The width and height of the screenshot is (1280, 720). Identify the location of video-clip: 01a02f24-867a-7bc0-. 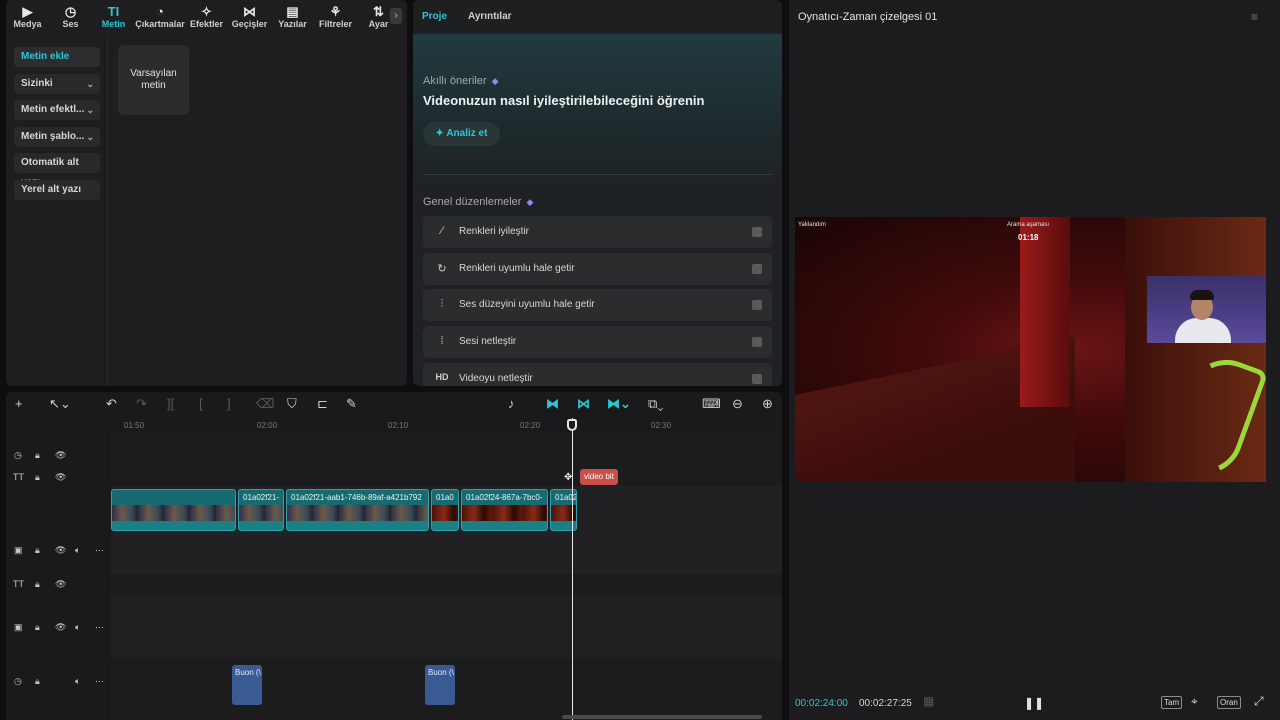
(504, 510).